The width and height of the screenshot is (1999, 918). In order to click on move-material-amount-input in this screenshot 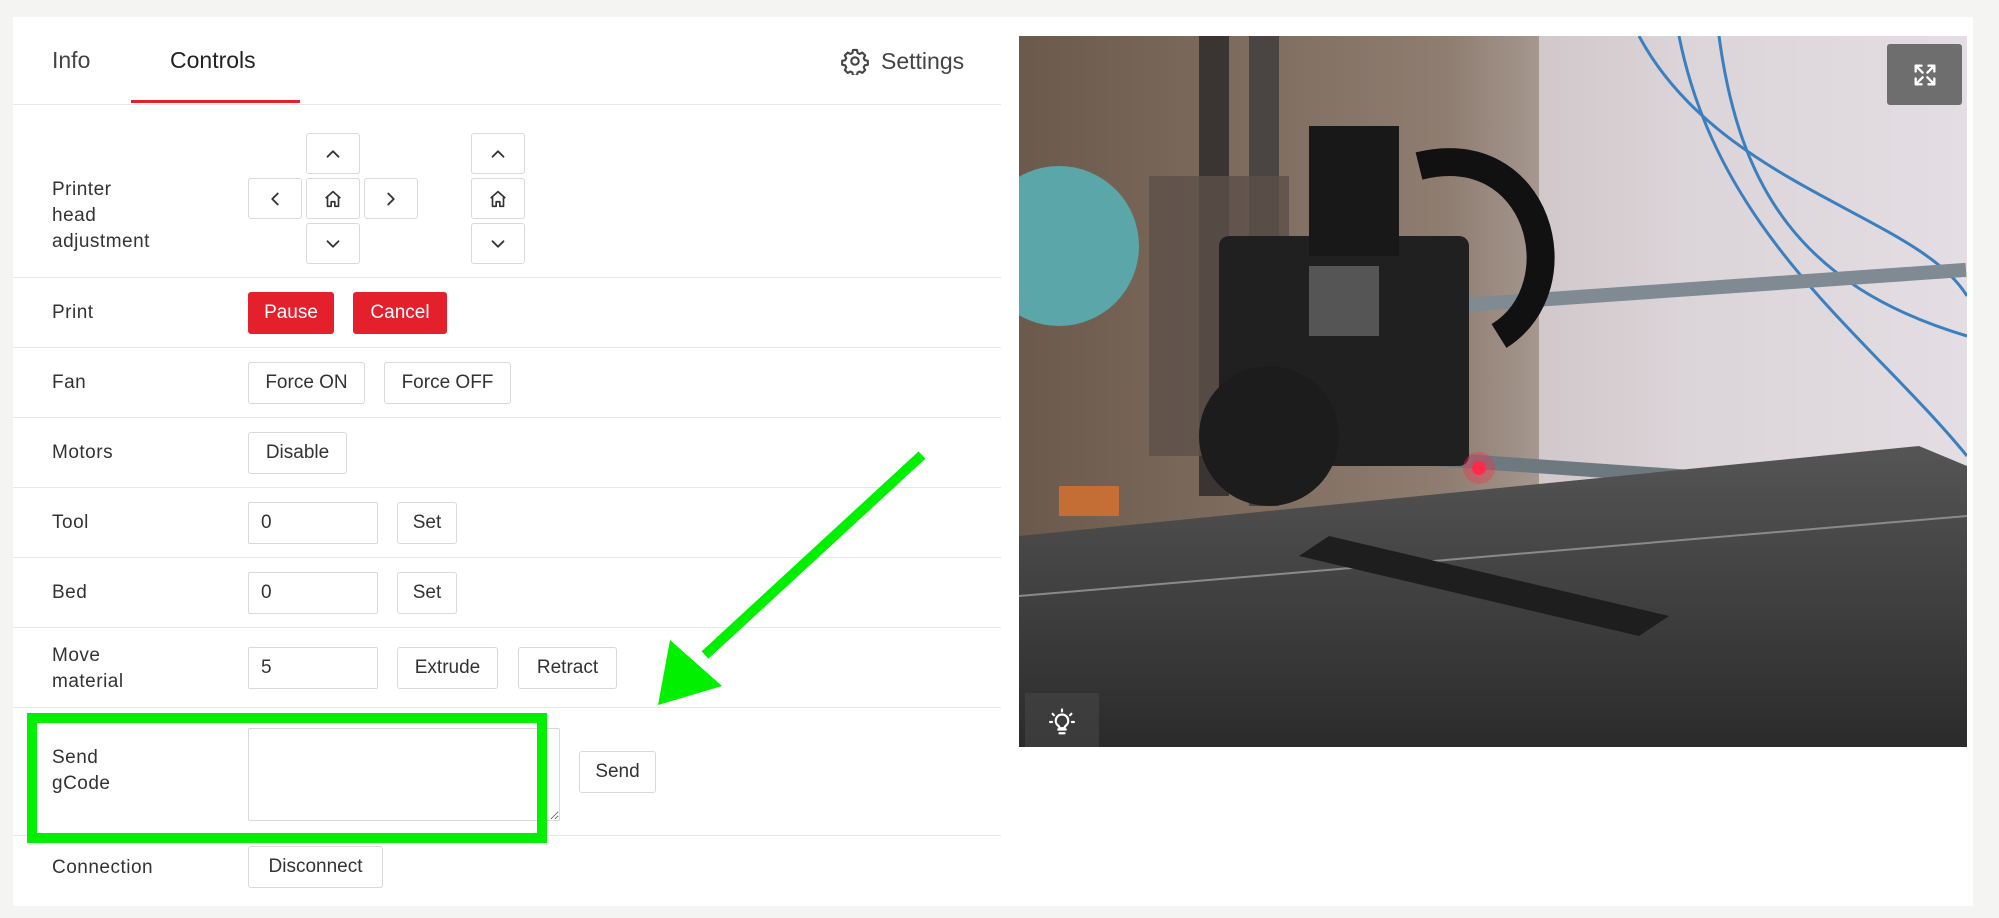, I will do `click(313, 668)`.